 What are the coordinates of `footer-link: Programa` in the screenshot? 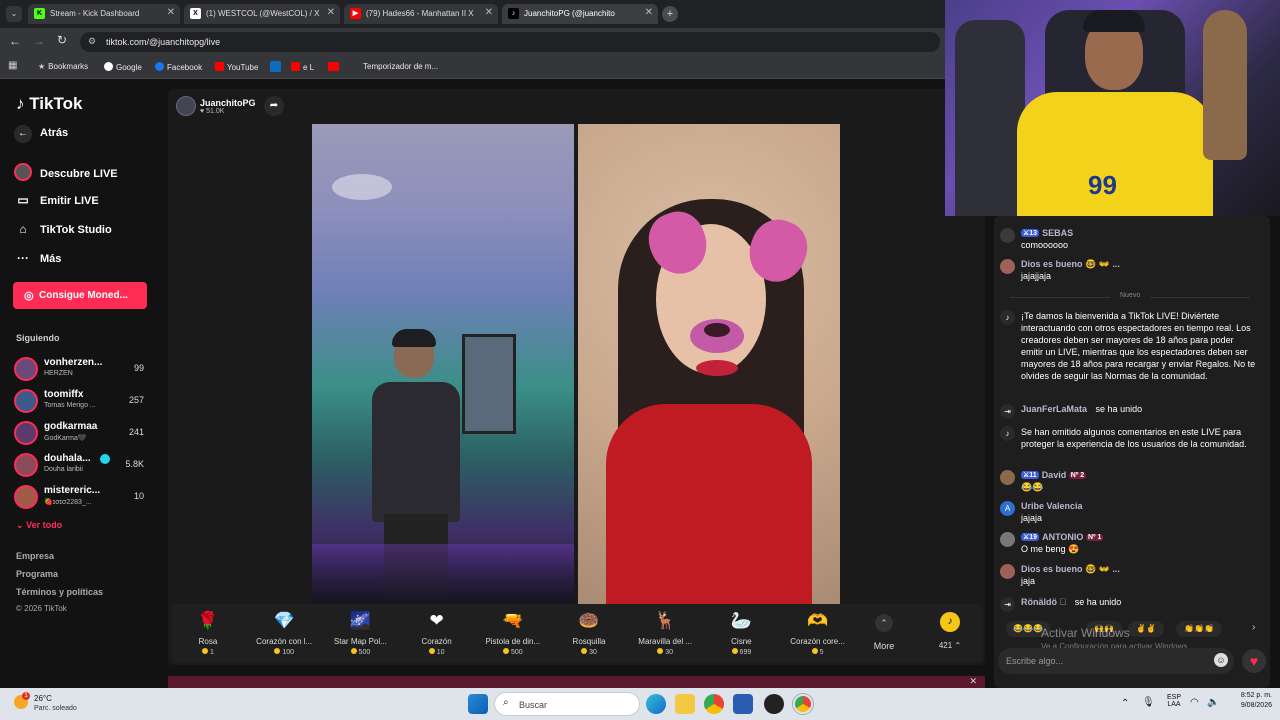 It's located at (37, 574).